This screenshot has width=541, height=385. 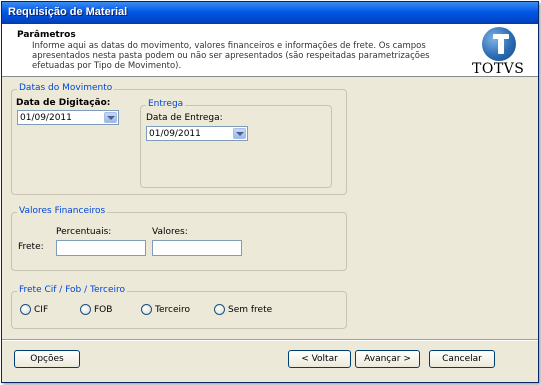 What do you see at coordinates (197, 248) in the screenshot?
I see `valores-input` at bounding box center [197, 248].